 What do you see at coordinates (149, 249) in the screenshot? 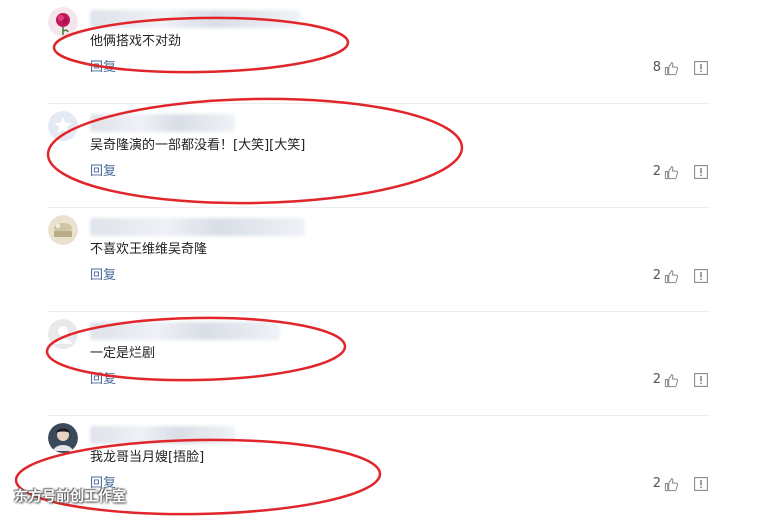
I see `comment-text: 不喜欢王维维吴奇隆` at bounding box center [149, 249].